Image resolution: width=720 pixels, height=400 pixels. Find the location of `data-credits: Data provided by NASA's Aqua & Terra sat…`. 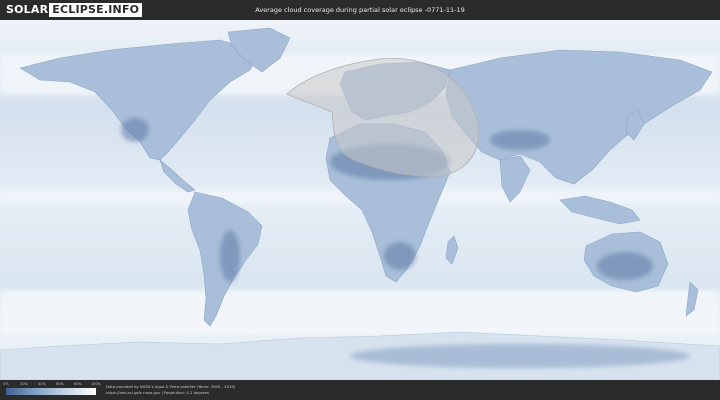

data-credits: Data provided by NASA's Aqua & Terra sat… is located at coordinates (170, 390).